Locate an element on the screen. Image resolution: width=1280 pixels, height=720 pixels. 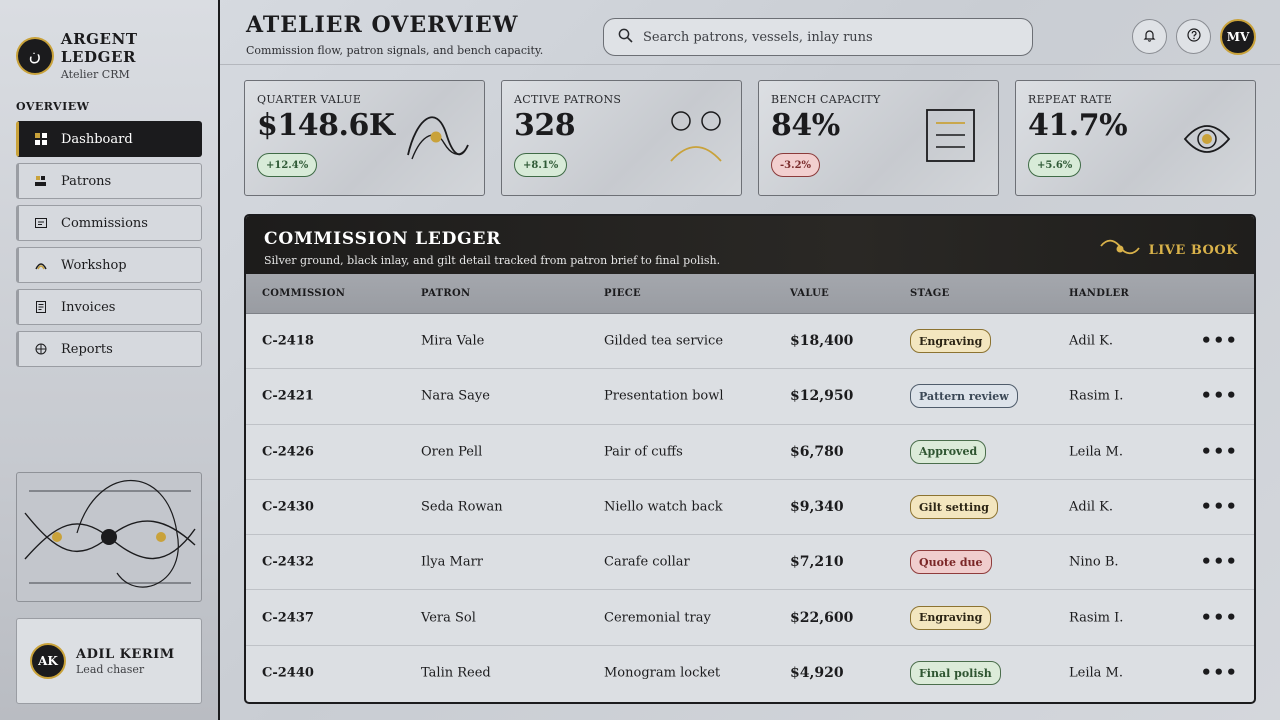
patron-name: Vera Sol is located at coordinates (448, 618).